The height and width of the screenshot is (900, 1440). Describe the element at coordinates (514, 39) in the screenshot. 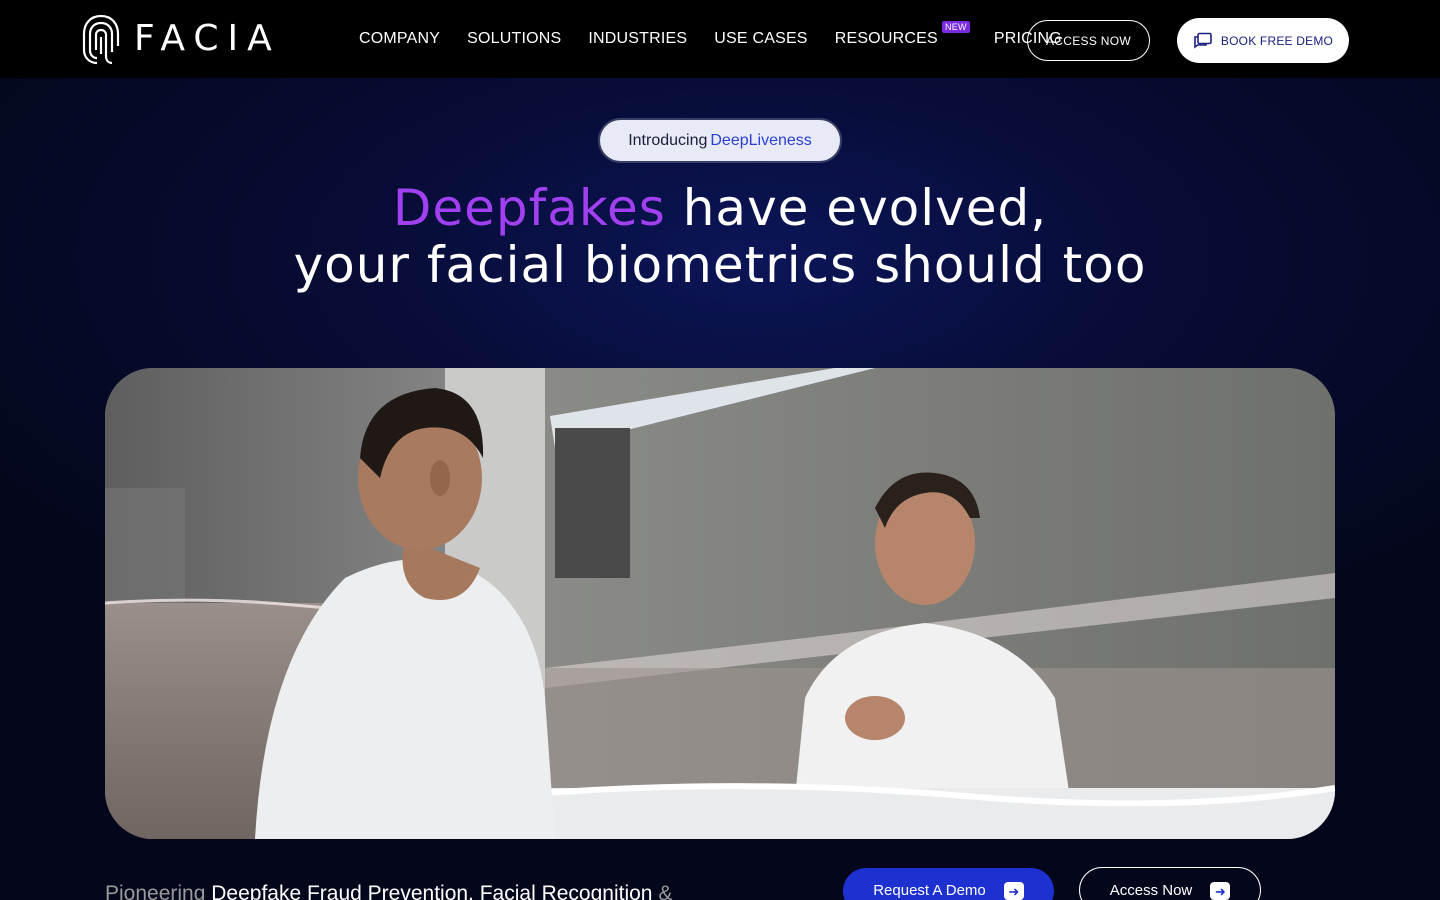

I see `nav-solutions: SOLUTIONS` at that location.